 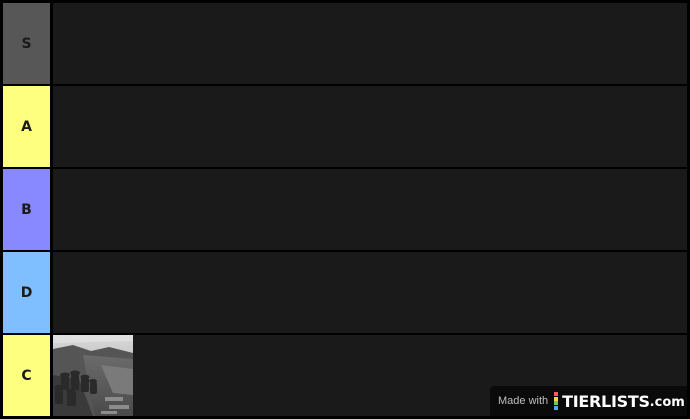 What do you see at coordinates (26, 126) in the screenshot?
I see `tier-label-a: A` at bounding box center [26, 126].